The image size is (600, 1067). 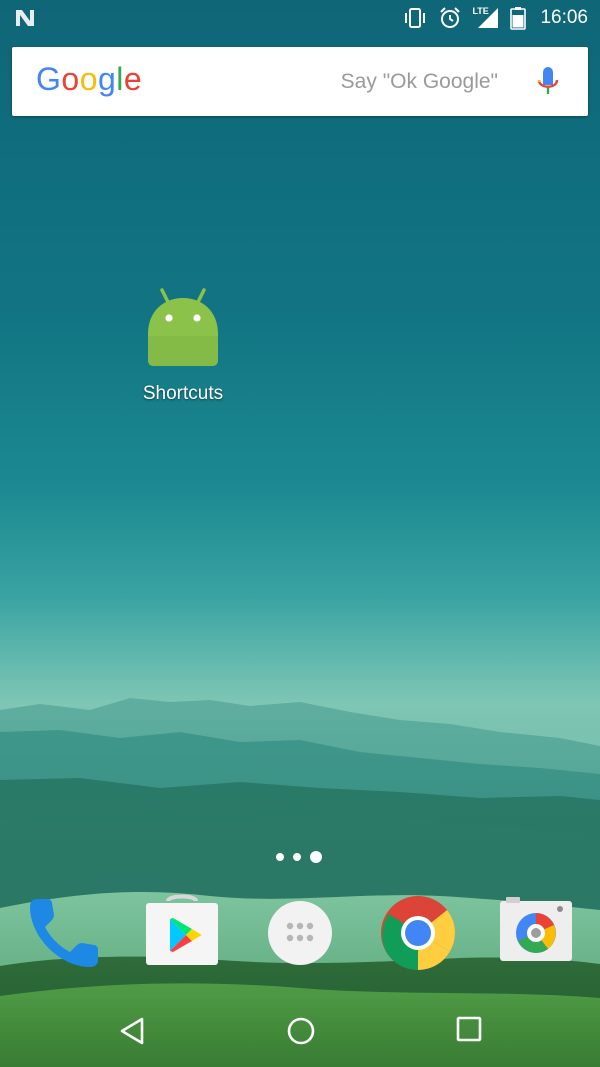 What do you see at coordinates (64, 933) in the screenshot?
I see `phone-icon` at bounding box center [64, 933].